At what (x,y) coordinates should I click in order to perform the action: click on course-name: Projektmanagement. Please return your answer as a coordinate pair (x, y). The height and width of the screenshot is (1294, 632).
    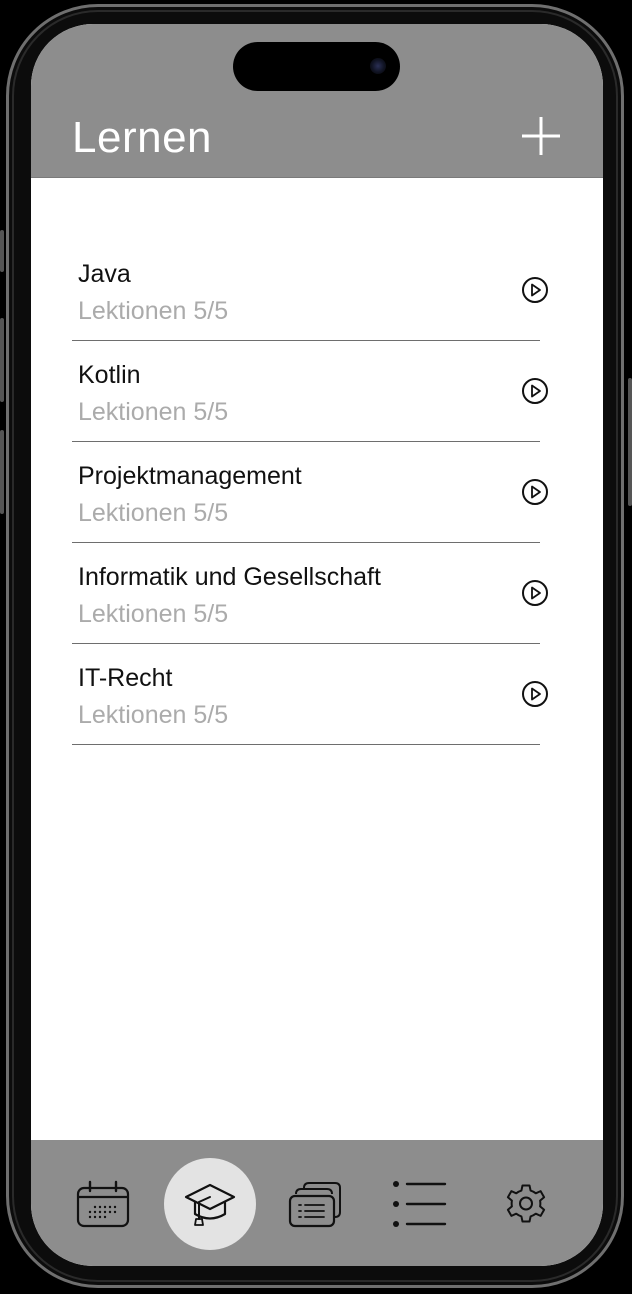
    Looking at the image, I should click on (190, 476).